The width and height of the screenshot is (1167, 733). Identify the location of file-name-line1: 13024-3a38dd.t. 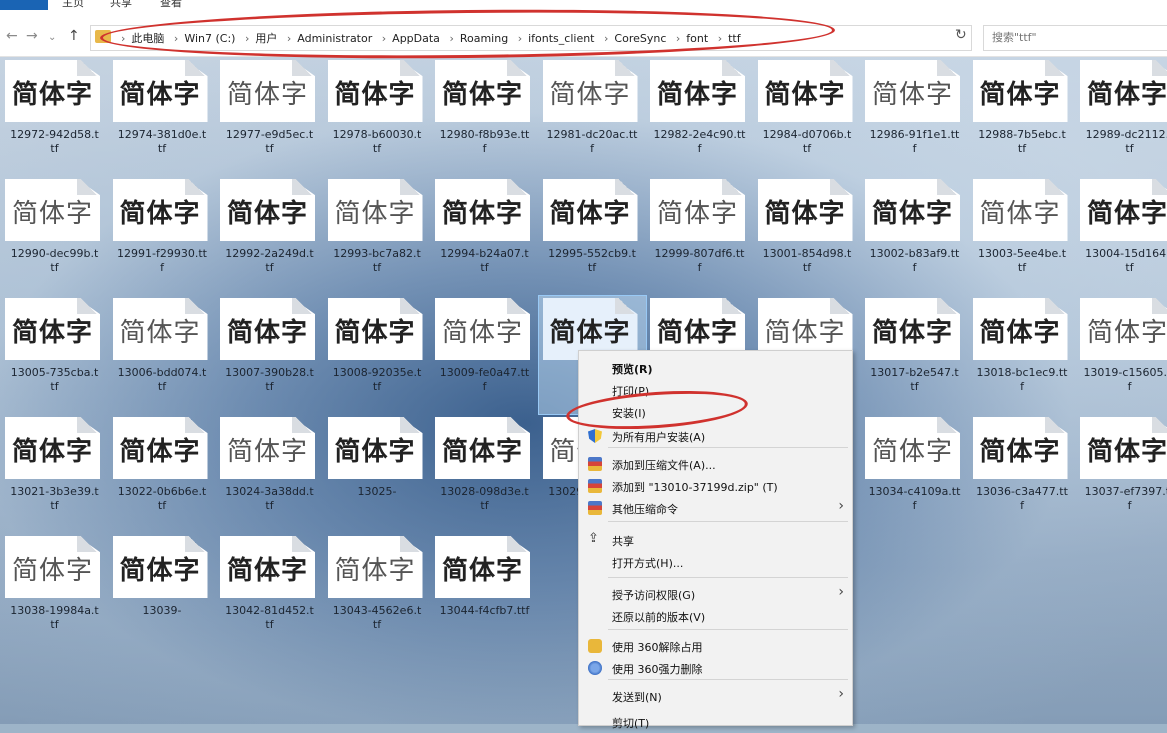
(269, 491).